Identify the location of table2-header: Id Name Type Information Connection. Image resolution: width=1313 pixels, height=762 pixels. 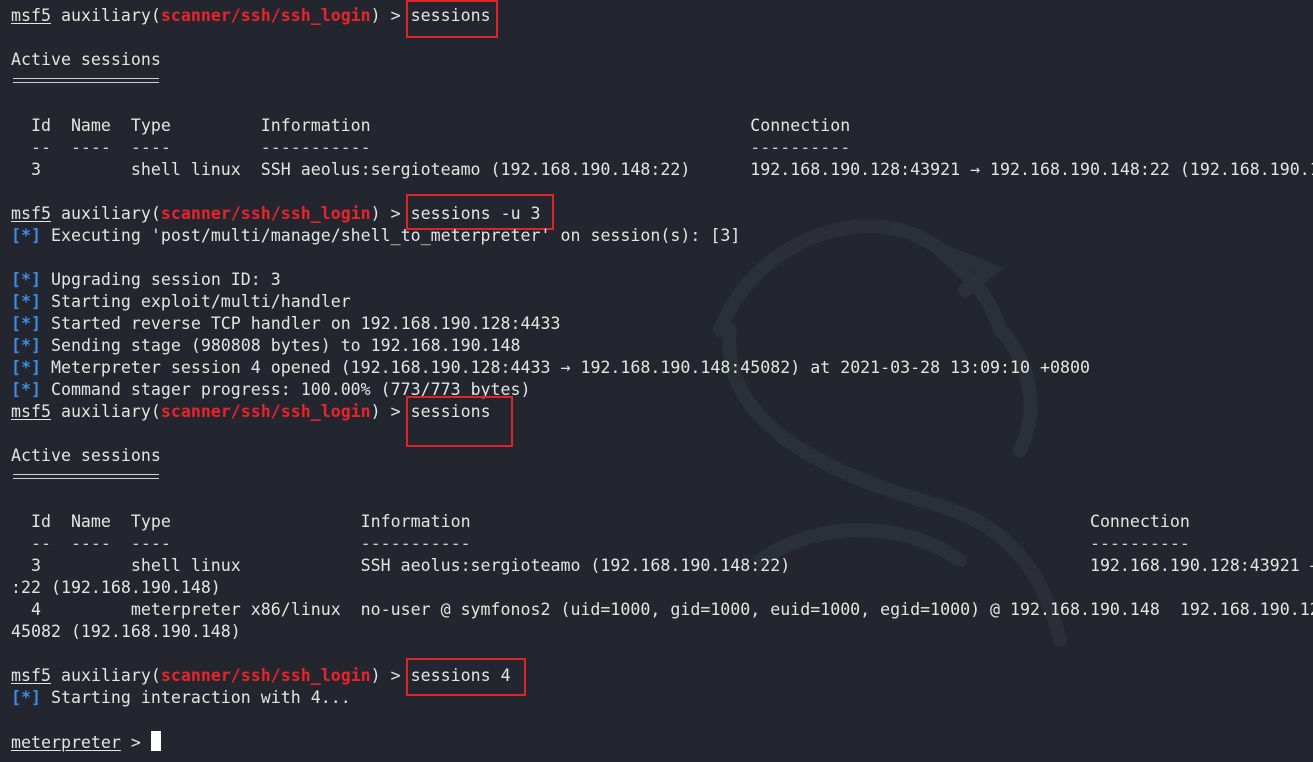
(600, 521).